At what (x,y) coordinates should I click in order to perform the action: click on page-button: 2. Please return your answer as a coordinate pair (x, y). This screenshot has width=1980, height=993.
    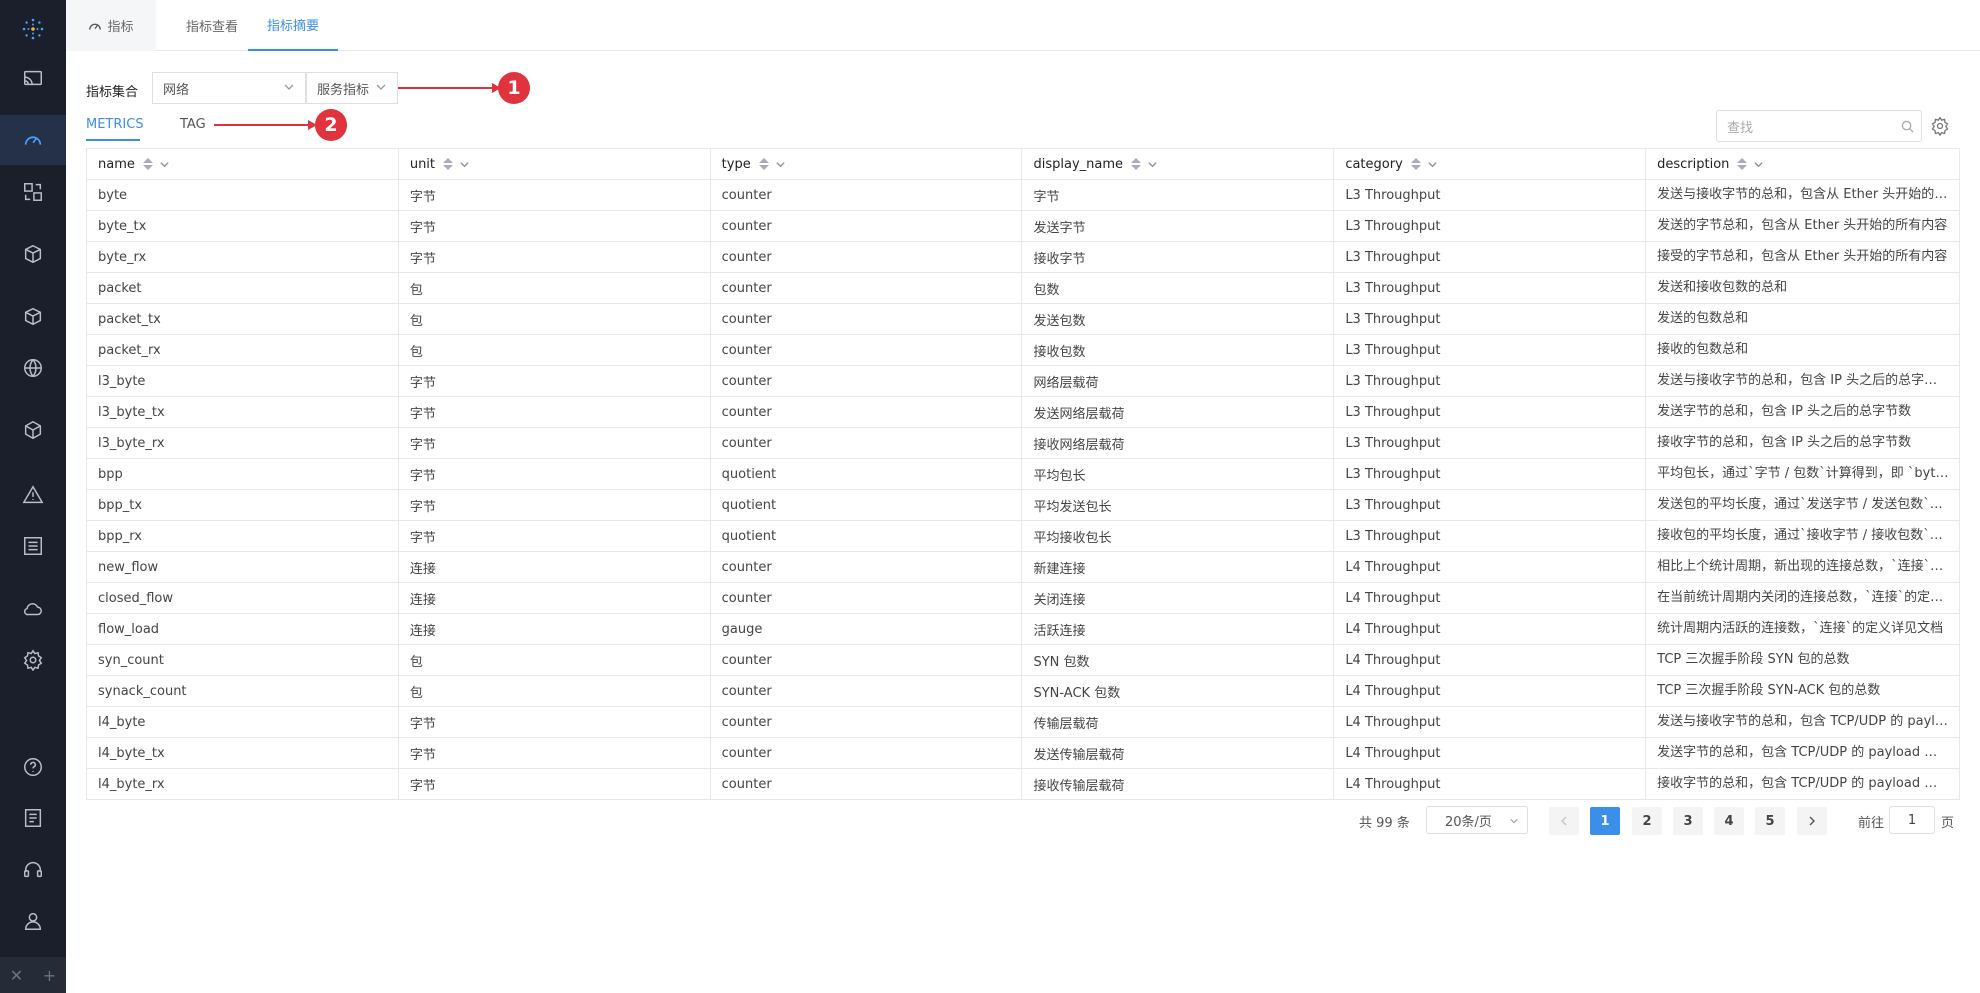
    Looking at the image, I should click on (1647, 821).